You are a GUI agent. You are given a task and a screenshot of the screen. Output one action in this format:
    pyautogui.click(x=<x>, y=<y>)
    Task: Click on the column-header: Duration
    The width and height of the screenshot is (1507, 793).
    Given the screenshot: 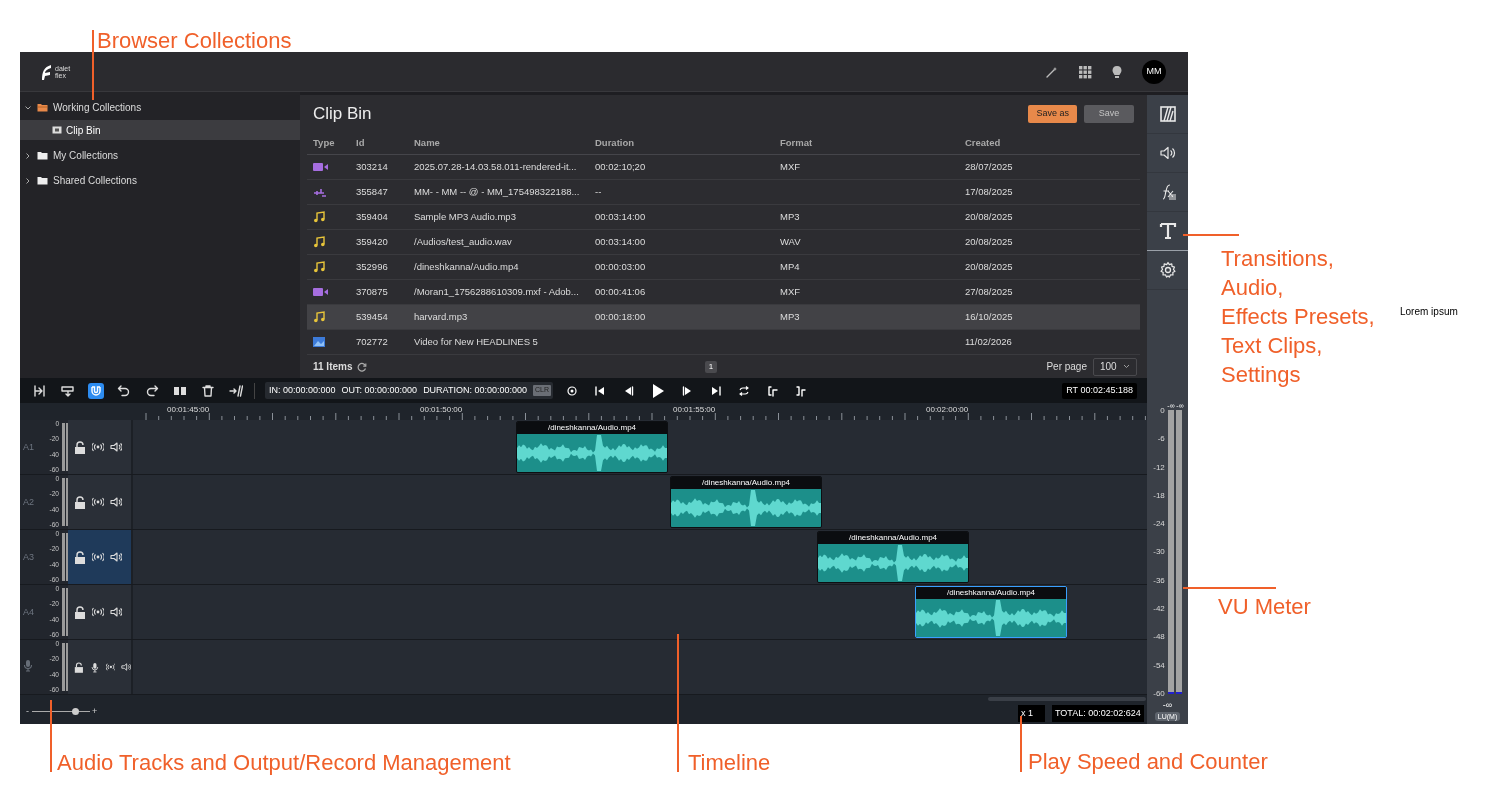 What is the action you would take?
    pyautogui.click(x=687, y=143)
    